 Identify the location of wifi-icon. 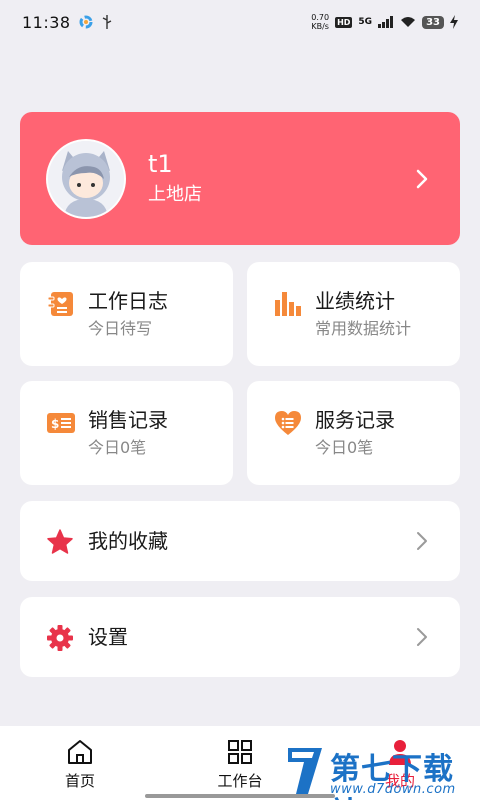
(408, 22).